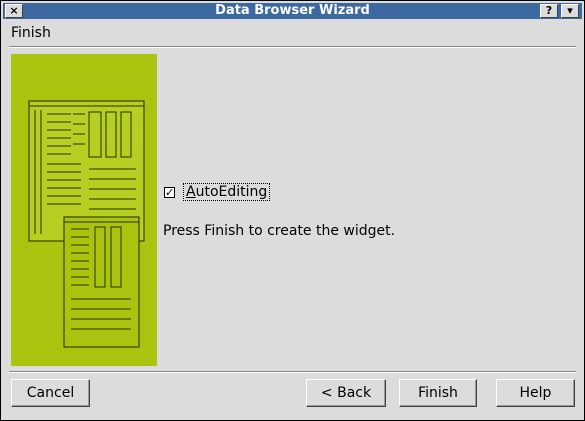 Image resolution: width=585 pixels, height=421 pixels. Describe the element at coordinates (570, 11) in the screenshot. I see `window-menu-icon: ▾` at that location.